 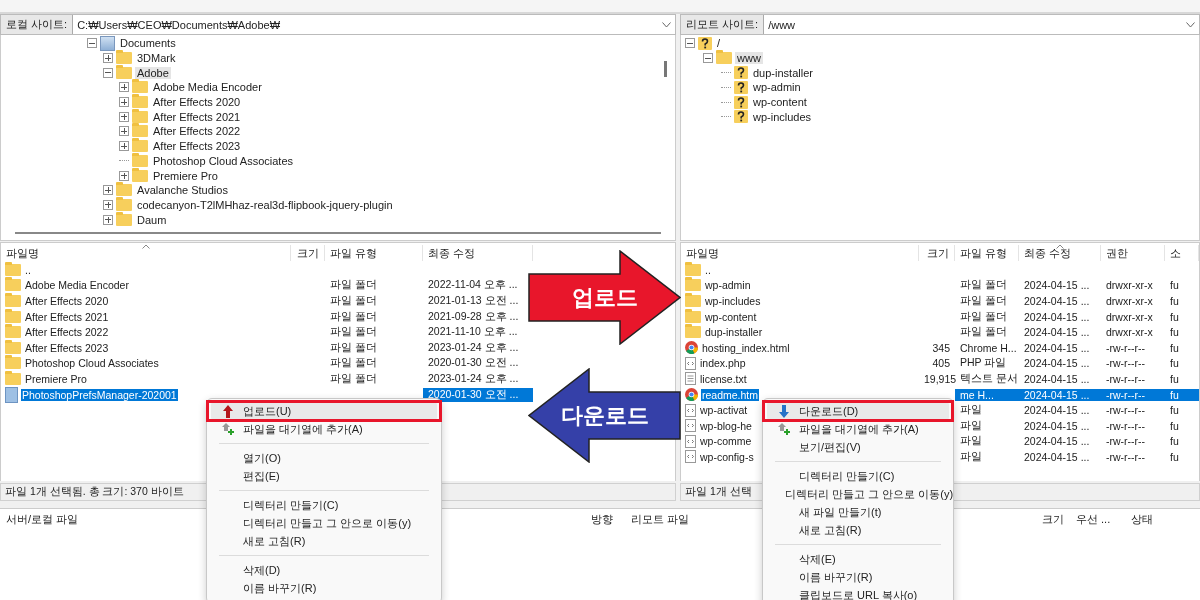 What do you see at coordinates (197, 102) in the screenshot?
I see `tree-item: After Effects 2020` at bounding box center [197, 102].